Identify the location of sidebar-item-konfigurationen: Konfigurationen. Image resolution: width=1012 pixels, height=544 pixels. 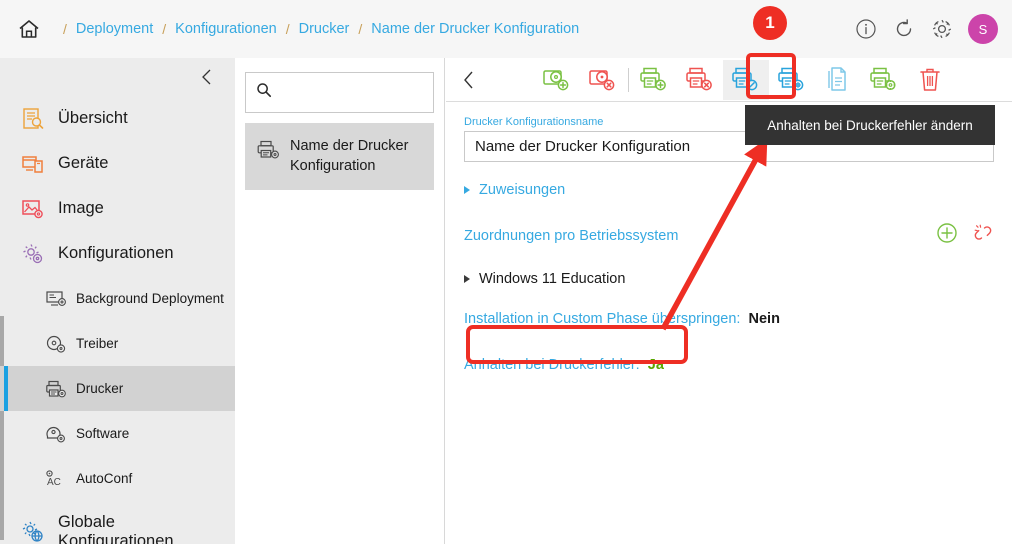
(117, 253).